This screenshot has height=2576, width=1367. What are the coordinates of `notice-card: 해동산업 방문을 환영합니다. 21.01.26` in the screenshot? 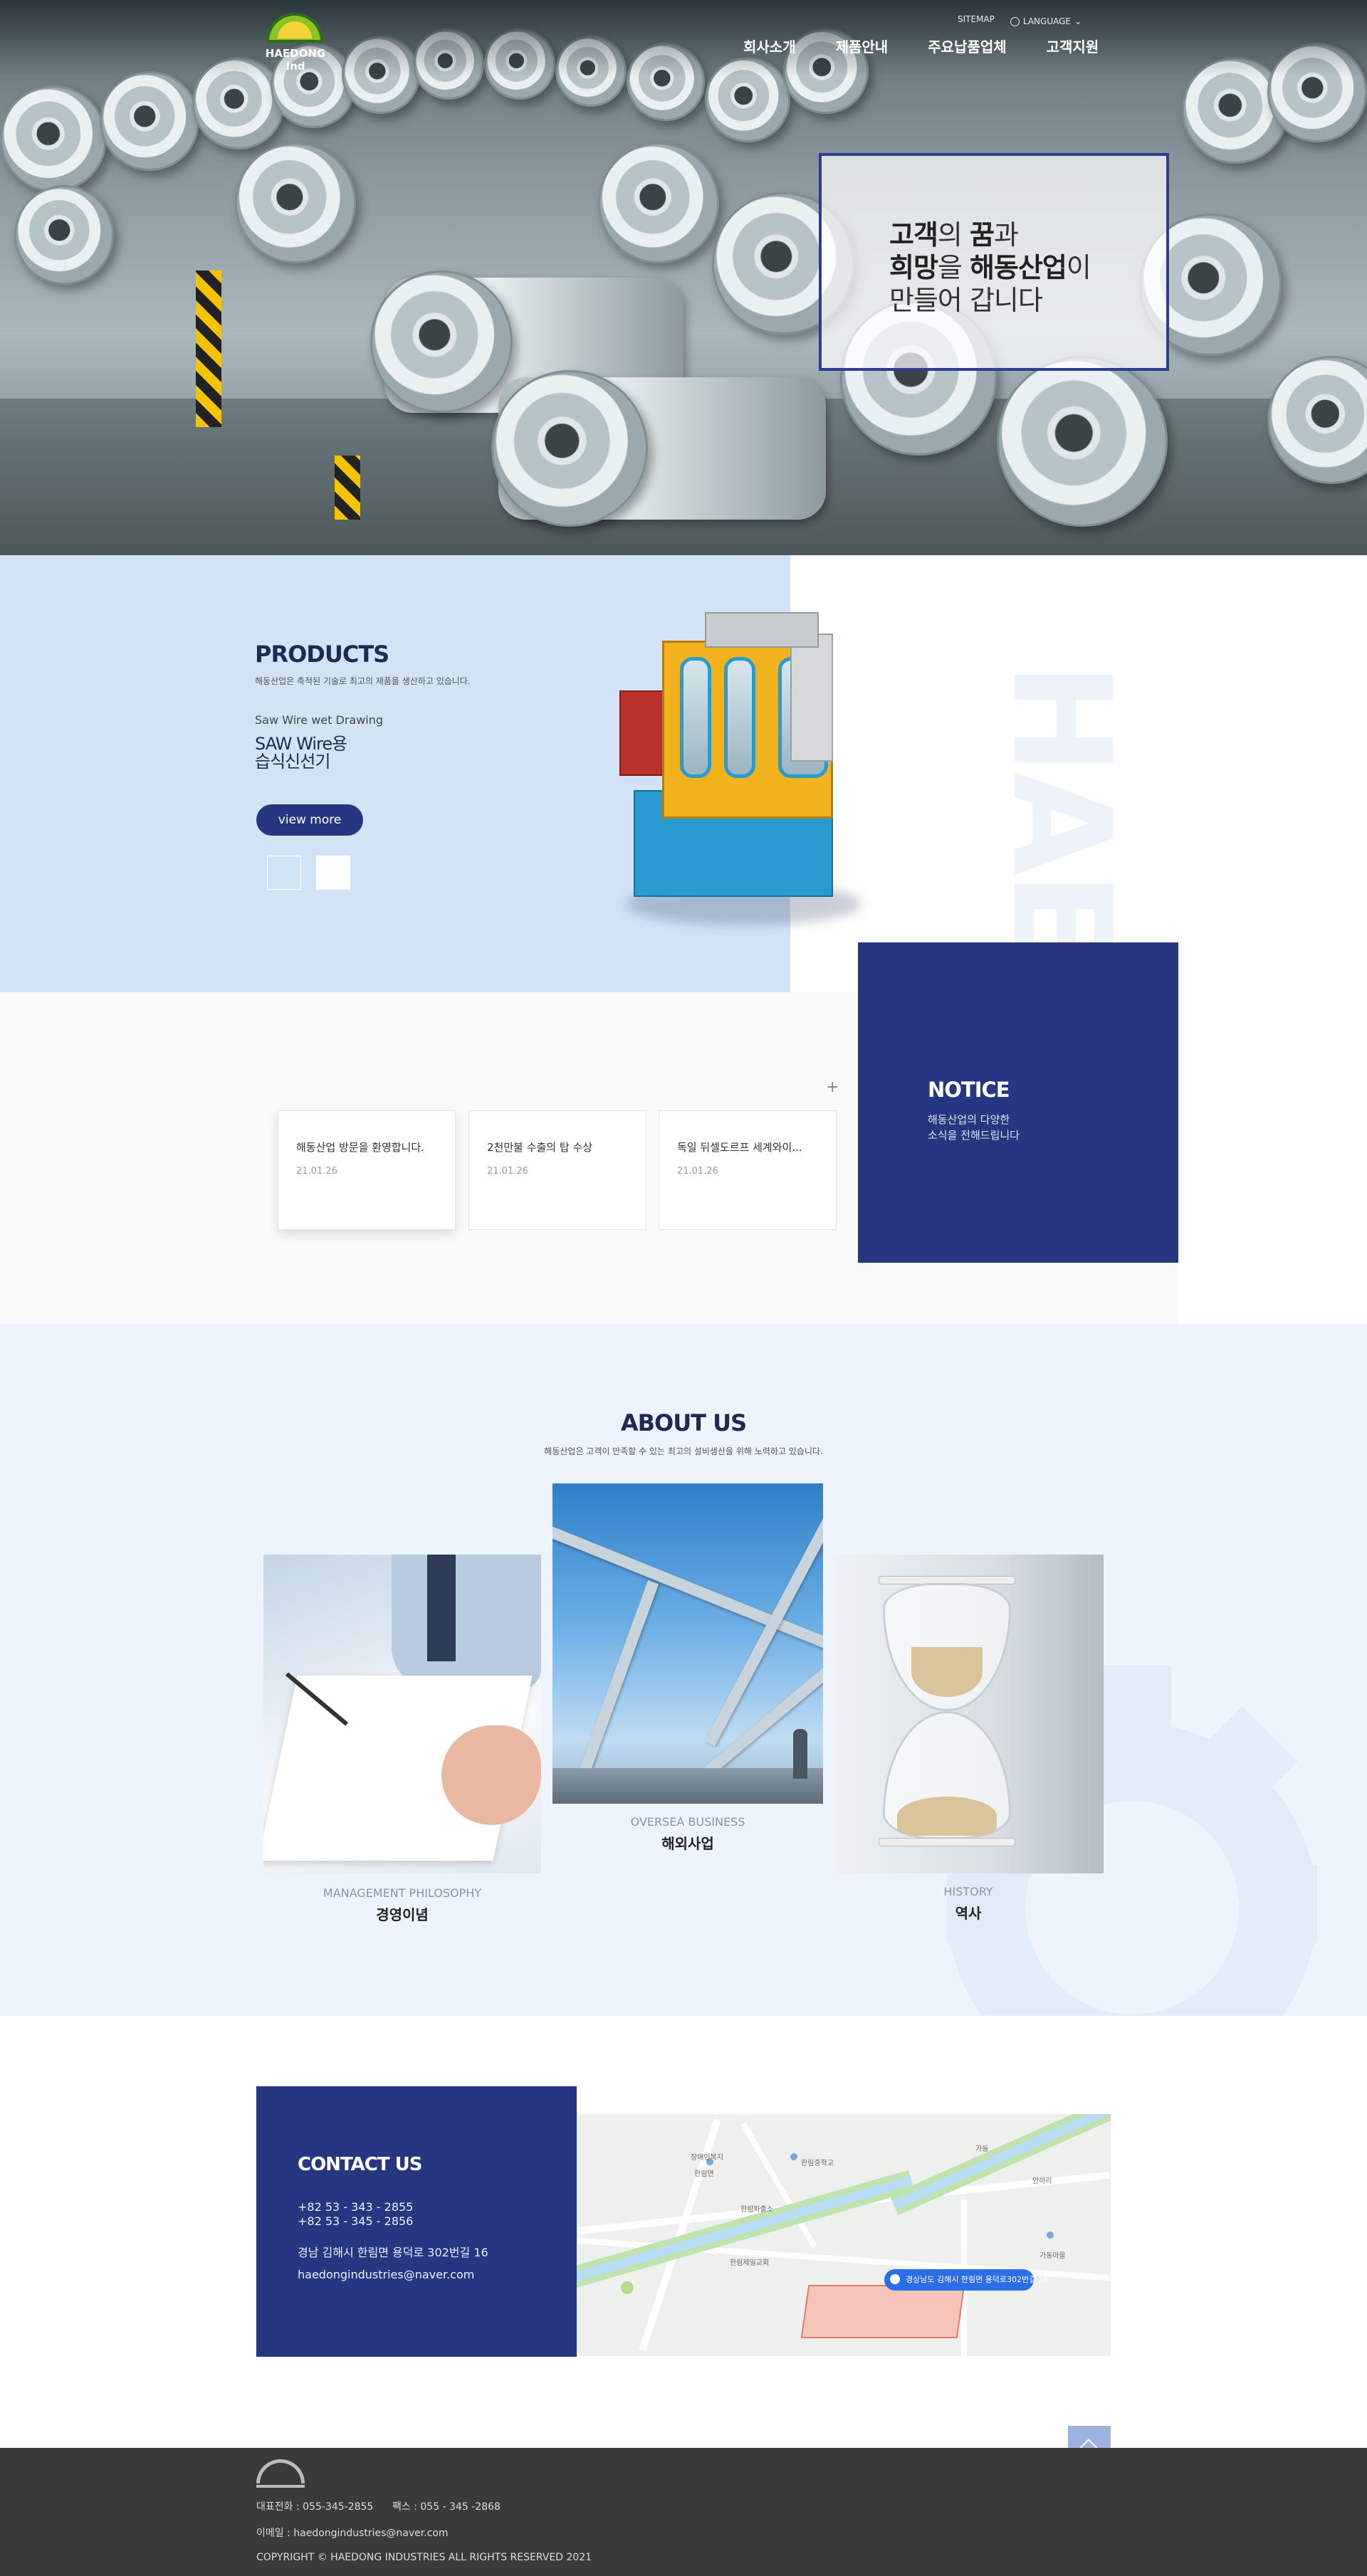 It's located at (367, 1170).